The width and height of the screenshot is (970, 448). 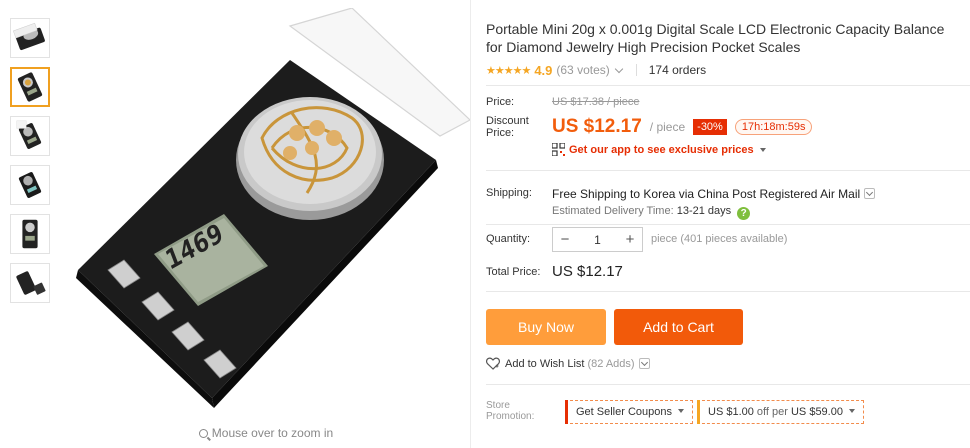 I want to click on add-to-cart-button: Add to Cart, so click(x=678, y=327).